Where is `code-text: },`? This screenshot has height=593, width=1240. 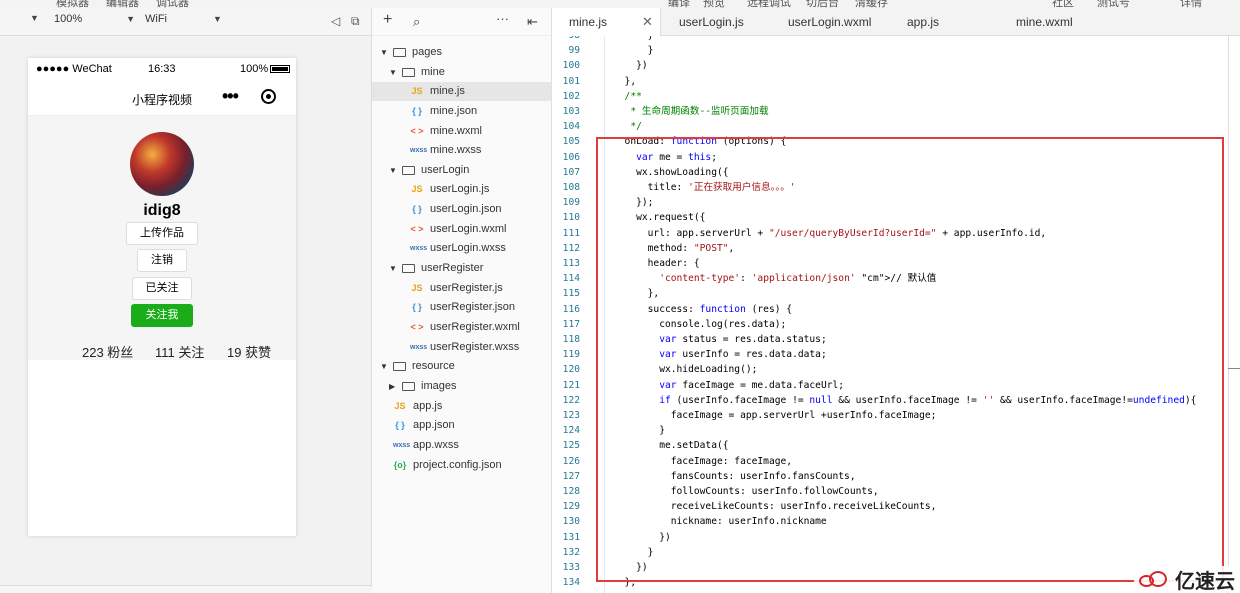 code-text: }, is located at coordinates (636, 294).